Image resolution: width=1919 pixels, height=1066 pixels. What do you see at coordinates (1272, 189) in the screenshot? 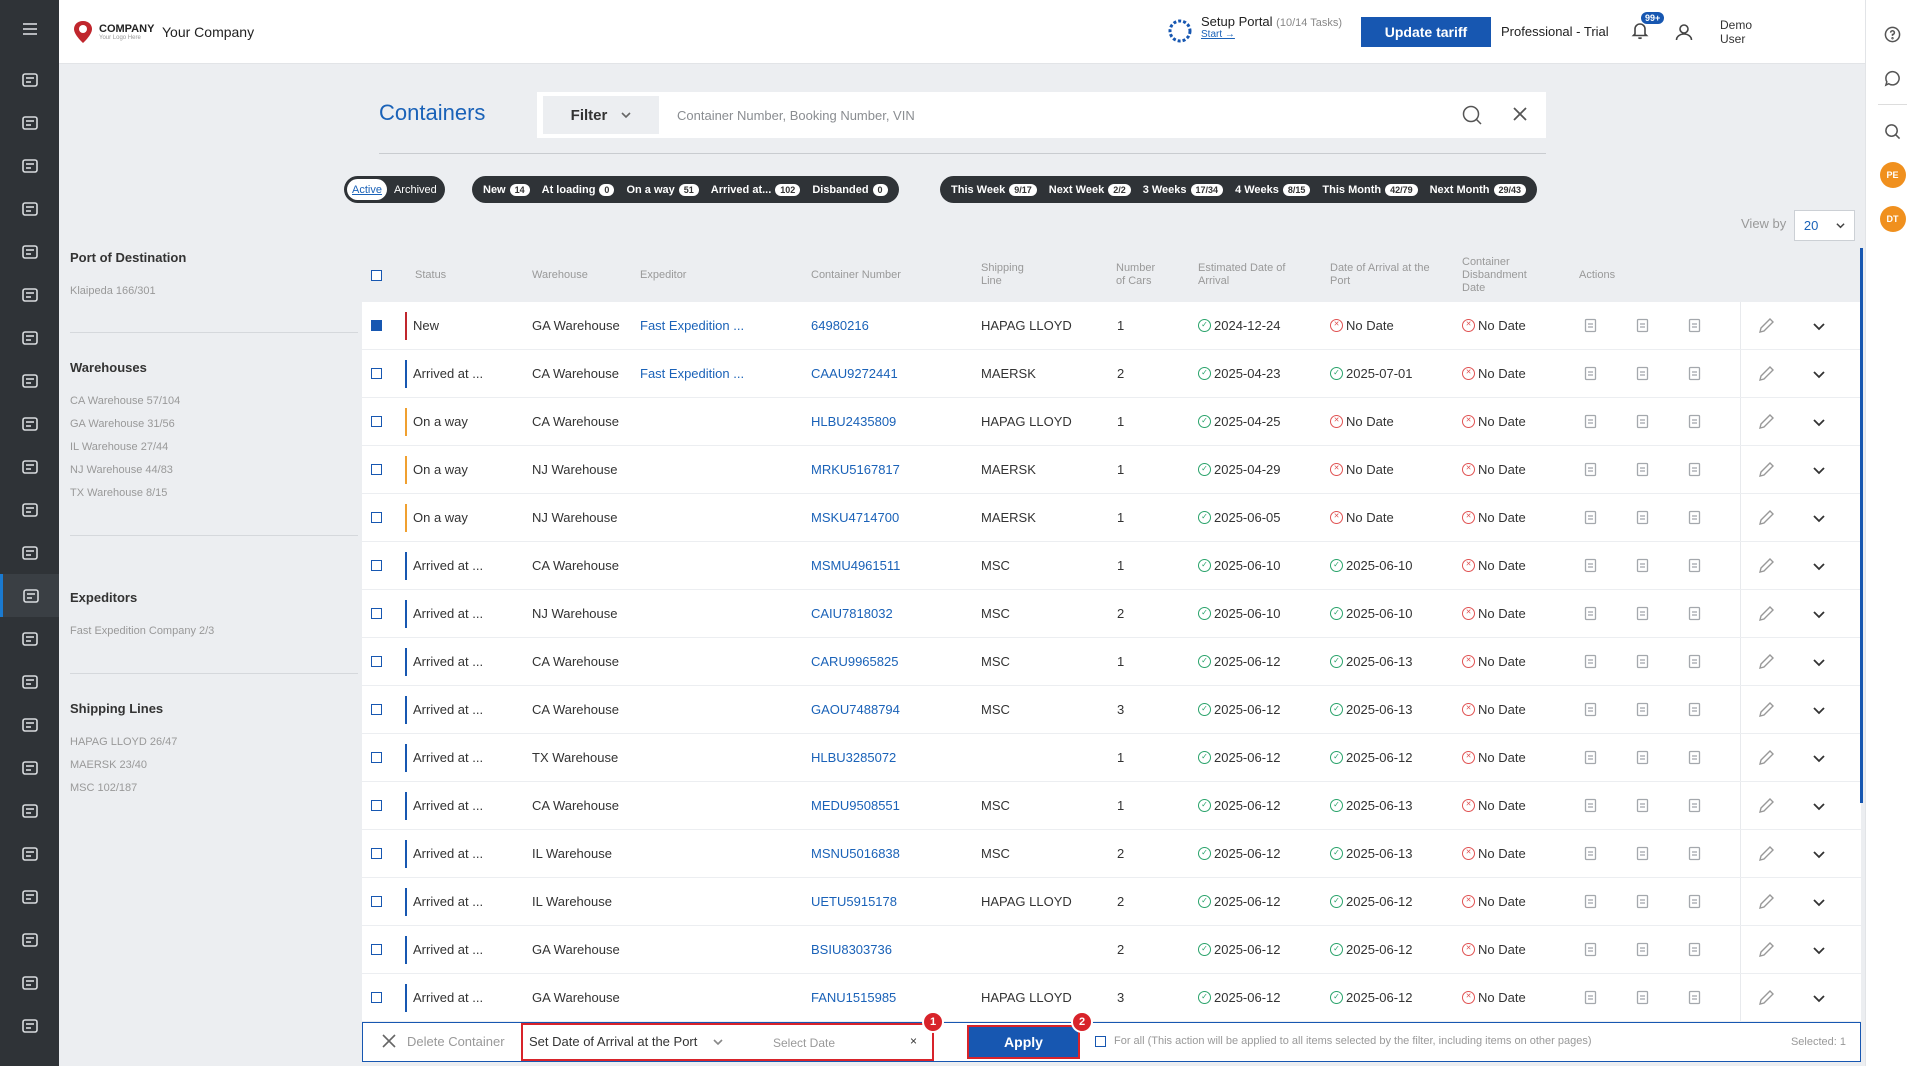
I see `period-filter-3: 4 Weeks 8/15` at bounding box center [1272, 189].